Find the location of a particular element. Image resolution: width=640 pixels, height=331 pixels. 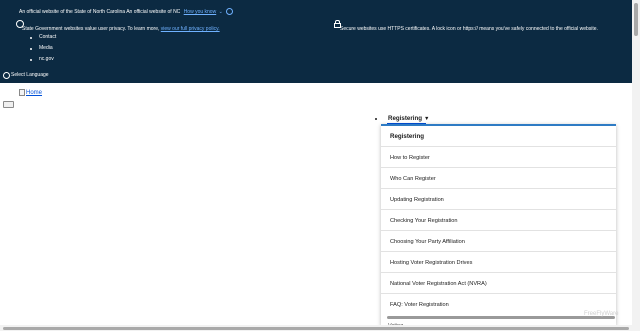

vertical-scrollbar is located at coordinates (636, 19).